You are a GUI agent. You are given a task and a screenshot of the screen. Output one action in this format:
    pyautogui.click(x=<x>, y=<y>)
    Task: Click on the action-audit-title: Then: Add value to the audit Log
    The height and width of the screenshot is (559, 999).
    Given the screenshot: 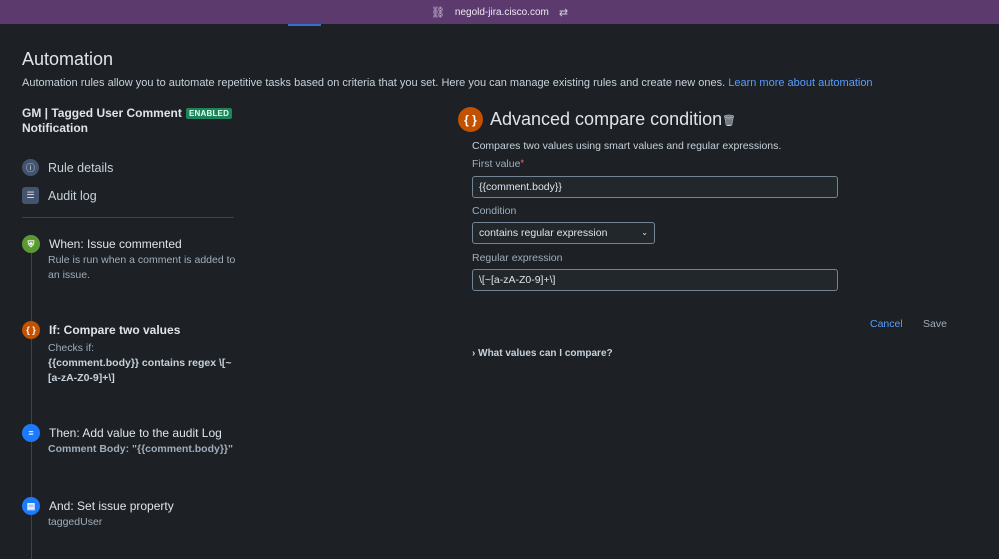 What is the action you would take?
    pyautogui.click(x=135, y=433)
    